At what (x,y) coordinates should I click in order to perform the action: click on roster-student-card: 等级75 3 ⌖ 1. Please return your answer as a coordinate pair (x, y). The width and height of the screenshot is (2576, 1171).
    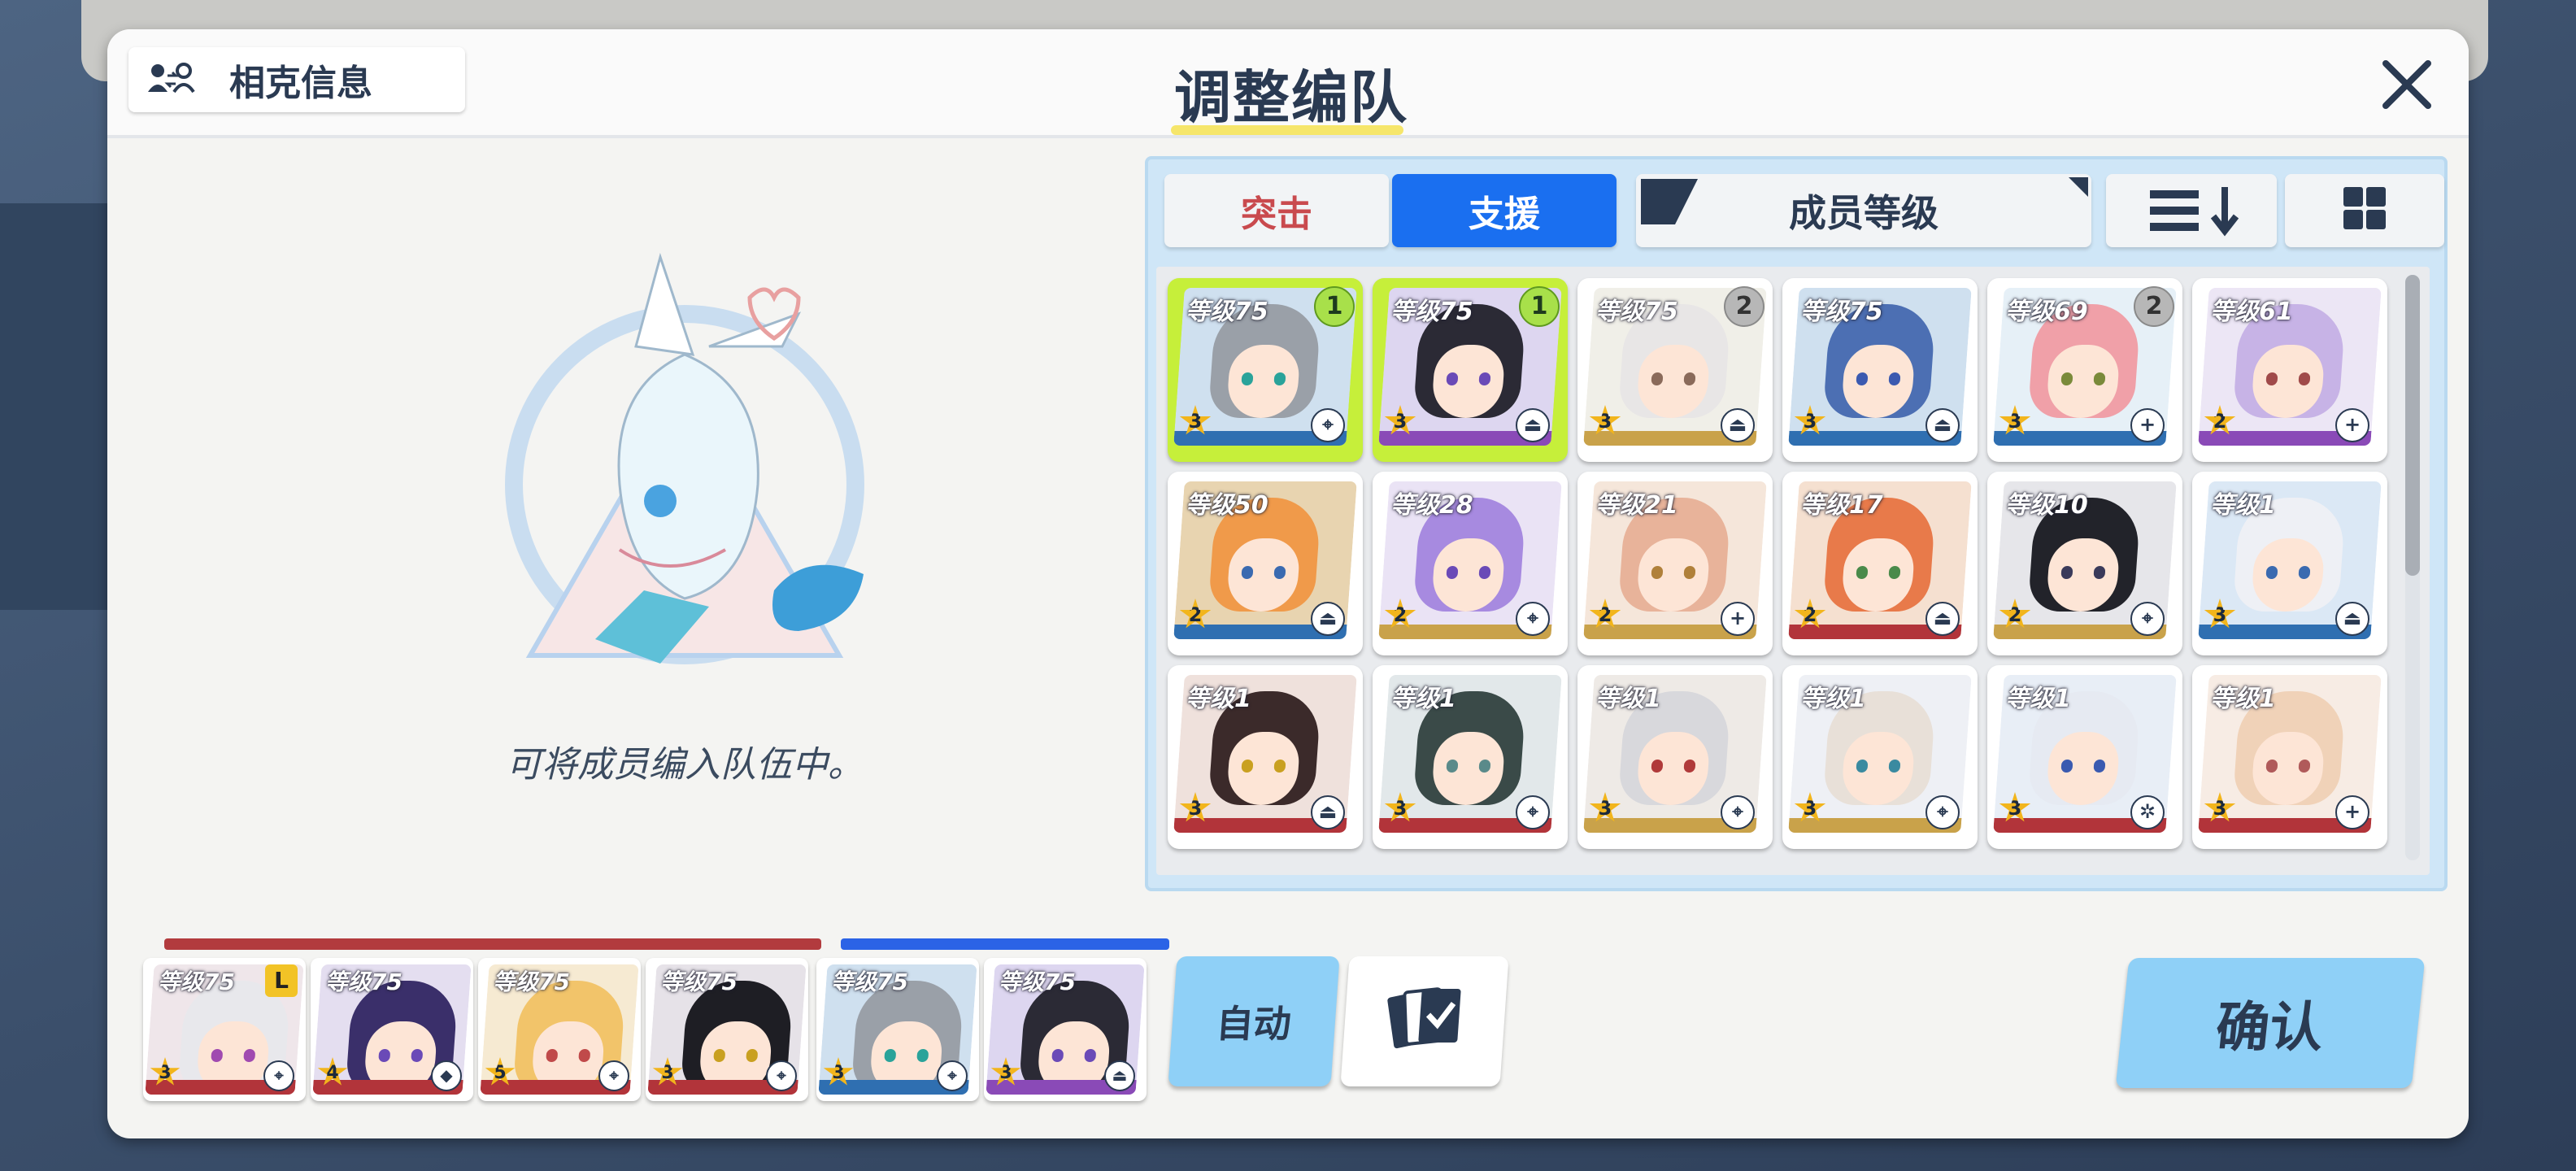
    Looking at the image, I should click on (1265, 370).